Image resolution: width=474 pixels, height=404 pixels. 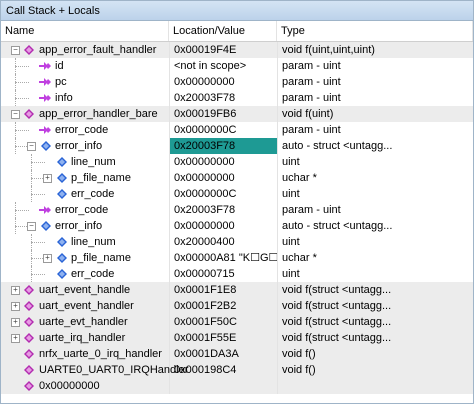 What do you see at coordinates (223, 114) in the screenshot?
I see `row-value: 0x00019FB6` at bounding box center [223, 114].